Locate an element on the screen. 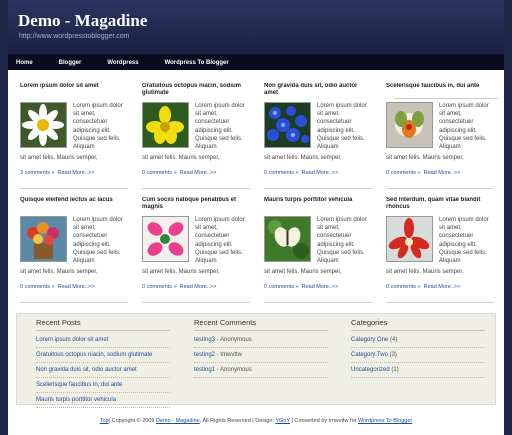  red-lily-icon is located at coordinates (409, 239).